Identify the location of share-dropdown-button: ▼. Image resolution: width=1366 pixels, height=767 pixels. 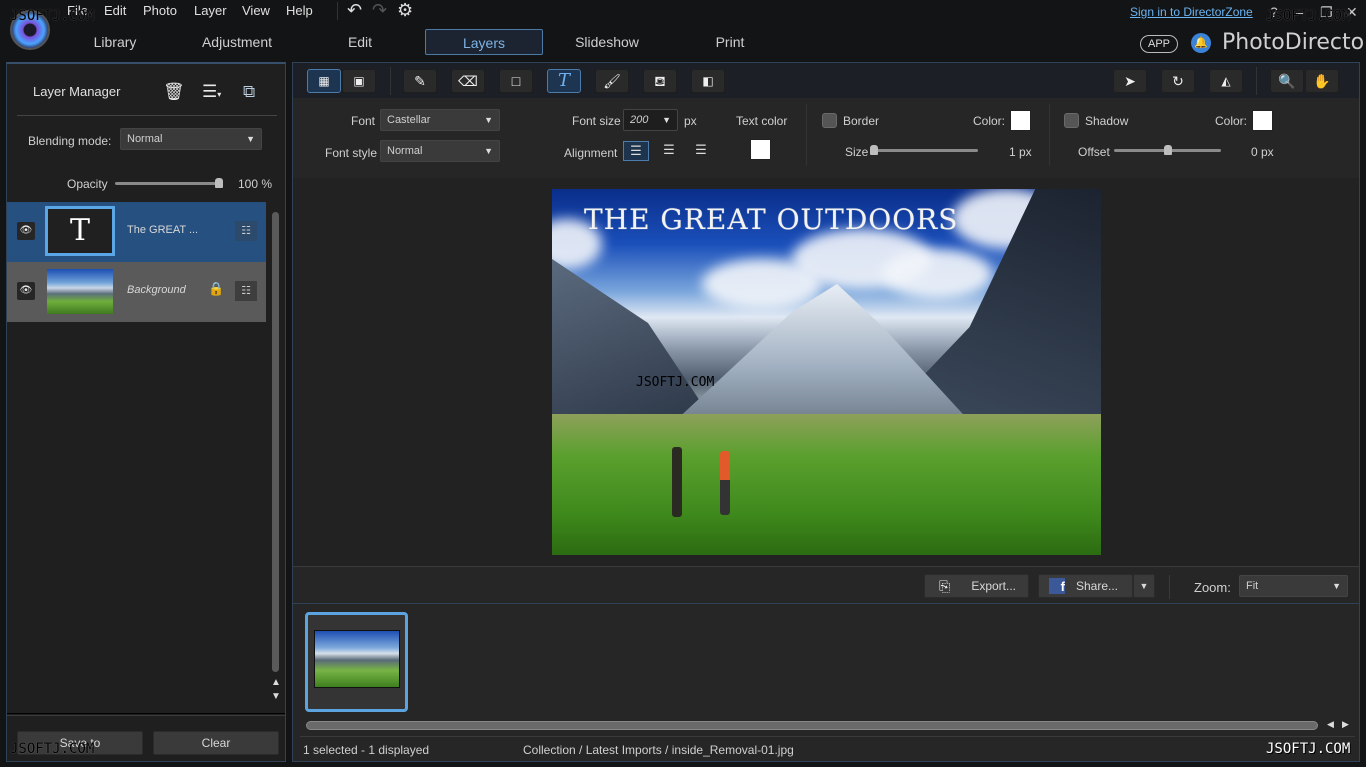
(1144, 586).